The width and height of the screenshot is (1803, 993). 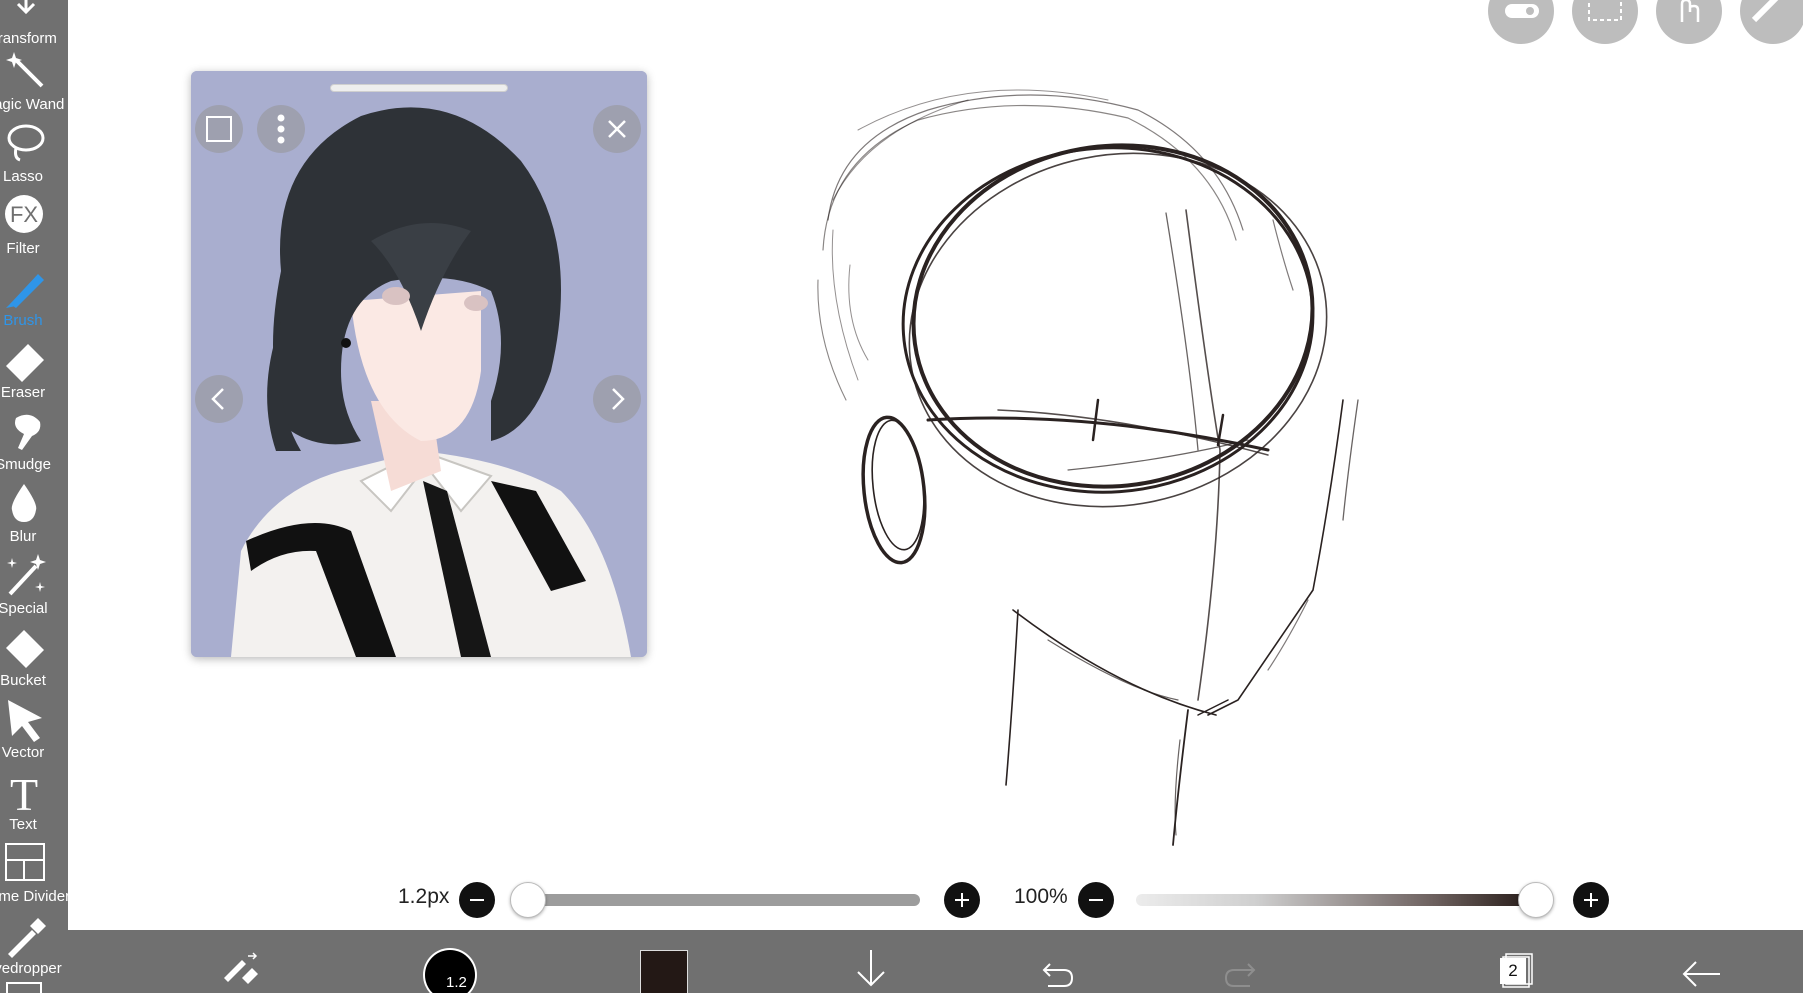 I want to click on toggle-button, so click(x=1521, y=22).